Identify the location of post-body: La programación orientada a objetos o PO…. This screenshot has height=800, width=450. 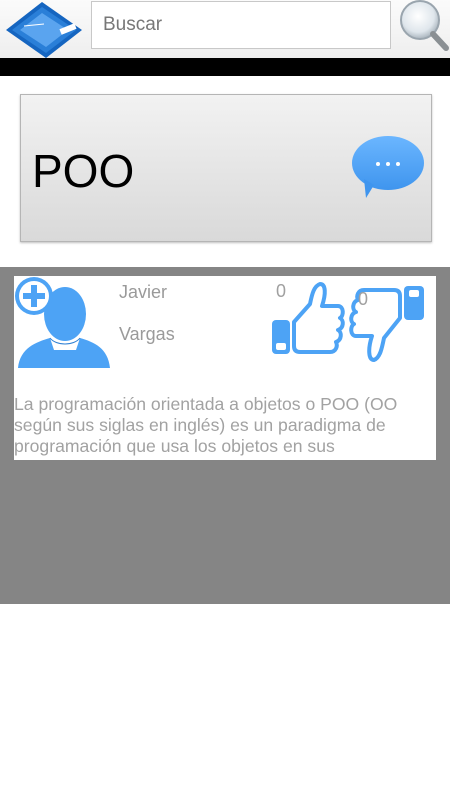
(225, 426).